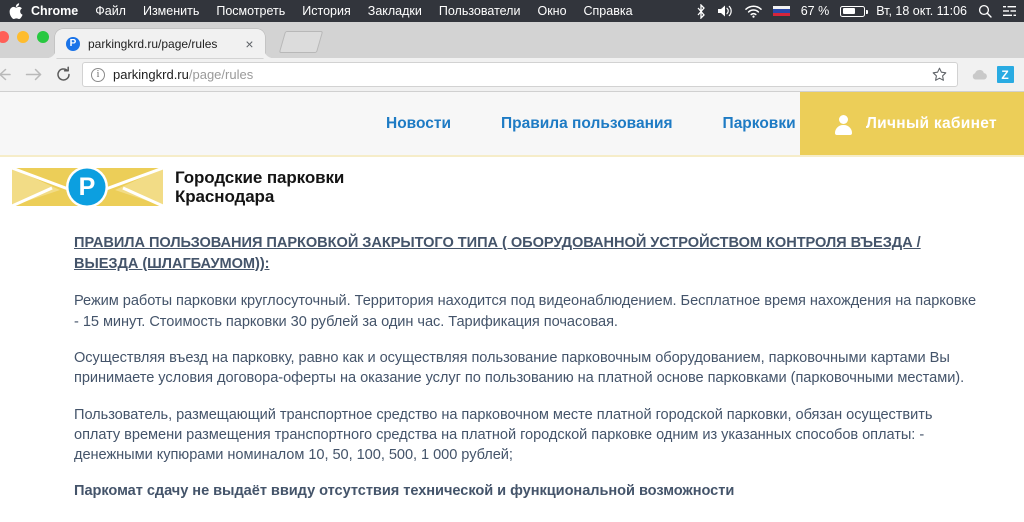  Describe the element at coordinates (110, 11) in the screenshot. I see `menubar-item-file: Файл` at that location.